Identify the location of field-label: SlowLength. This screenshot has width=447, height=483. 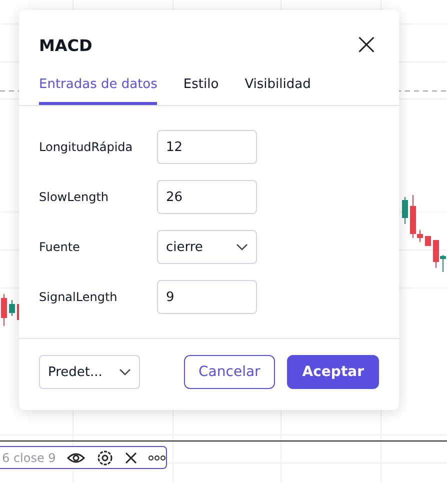
(74, 197).